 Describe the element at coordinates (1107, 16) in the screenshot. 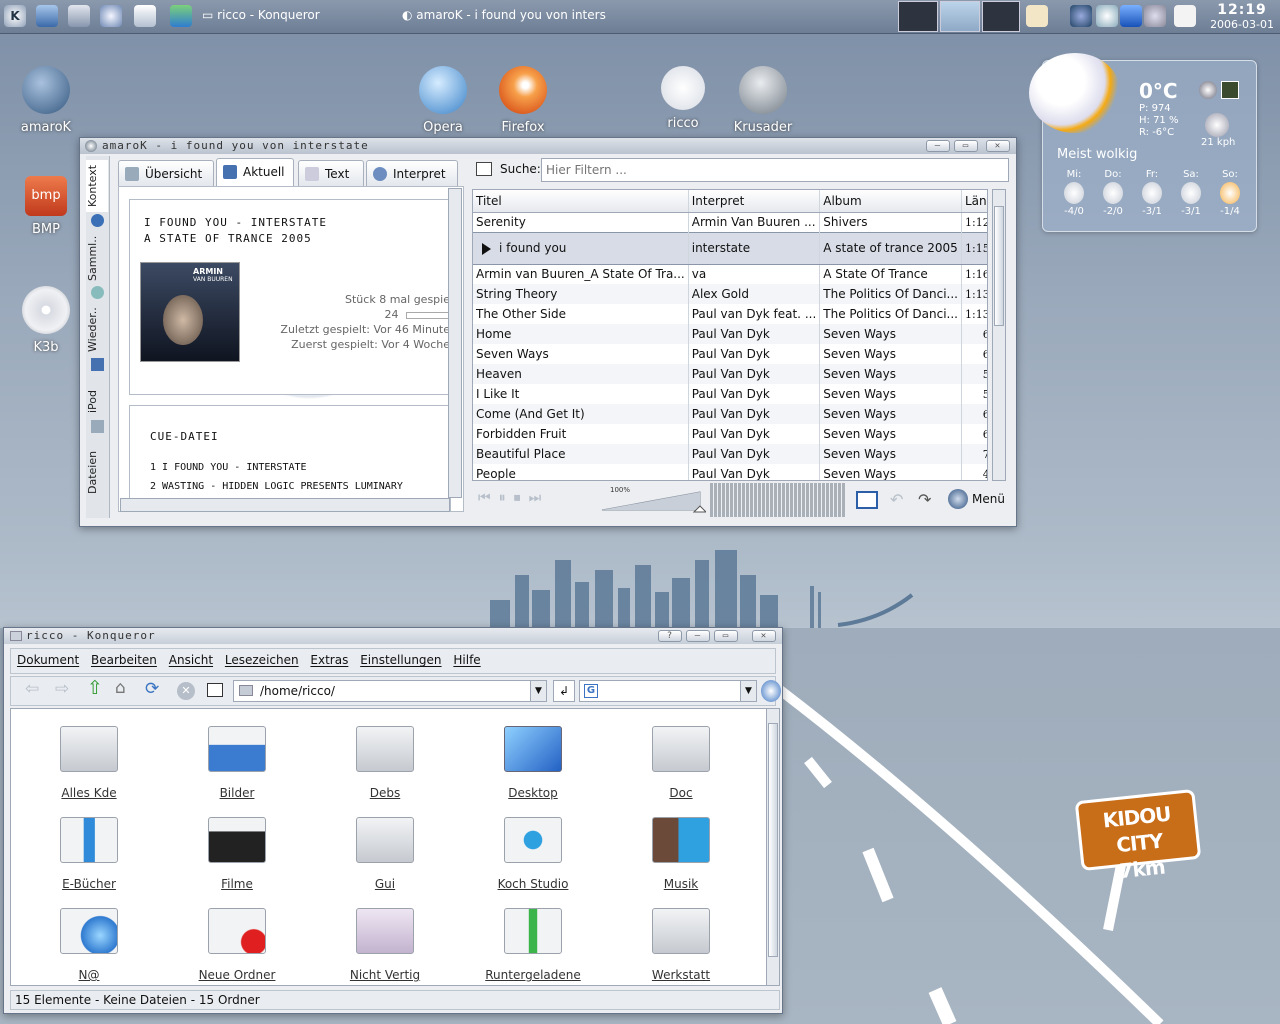

I see `volume-icon` at that location.